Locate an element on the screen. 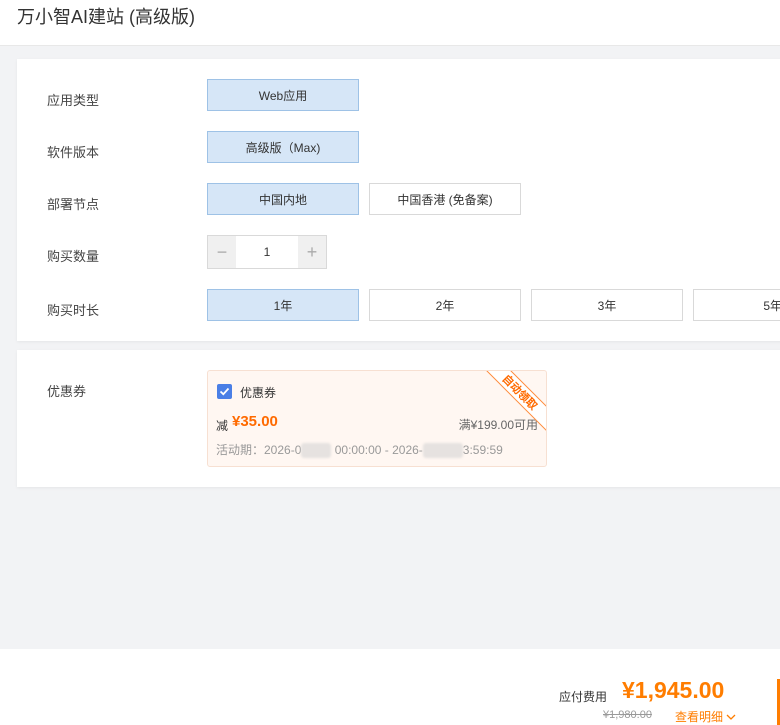 Image resolution: width=780 pixels, height=725 pixels. app-type-label: 应用类型 is located at coordinates (73, 100).